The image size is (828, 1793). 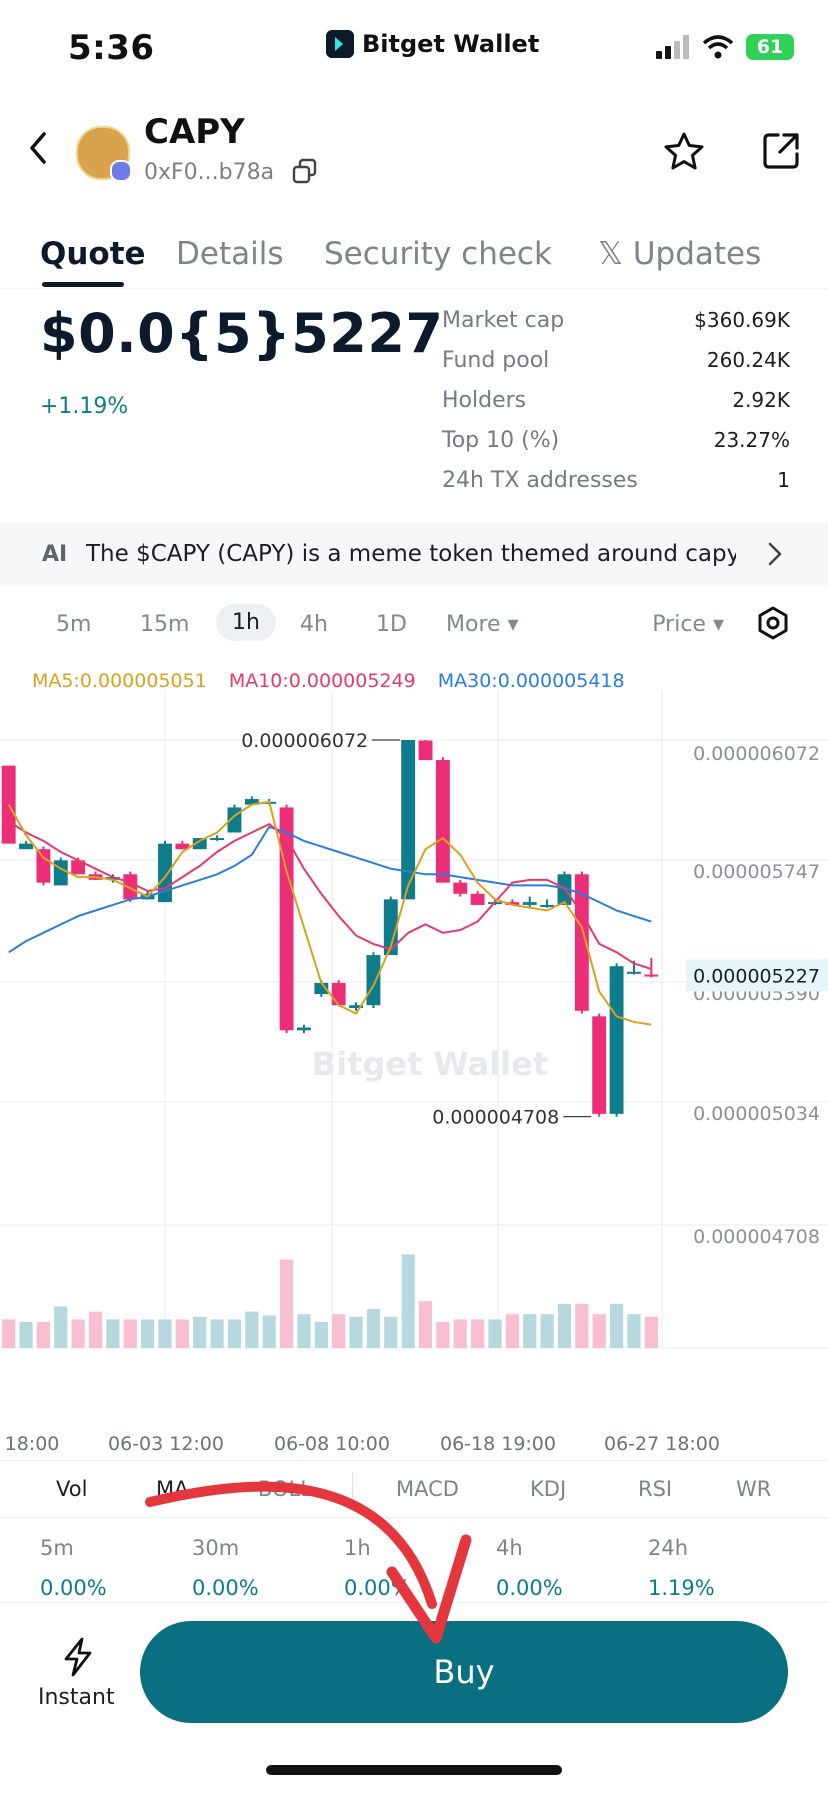 I want to click on instant-label: Instant, so click(x=76, y=1697).